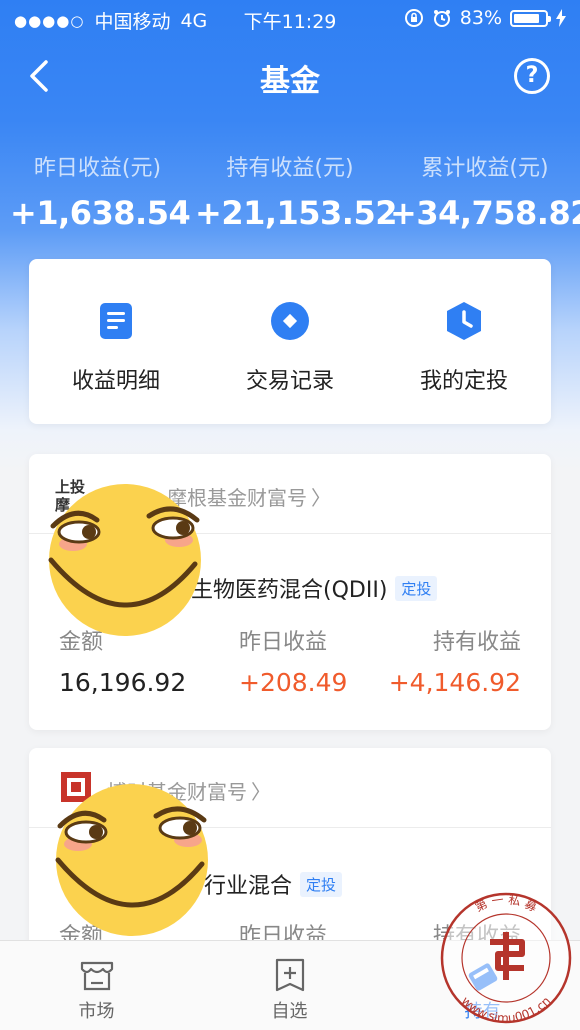 The width and height of the screenshot is (580, 1030). I want to click on alarm-icon, so click(441, 18).